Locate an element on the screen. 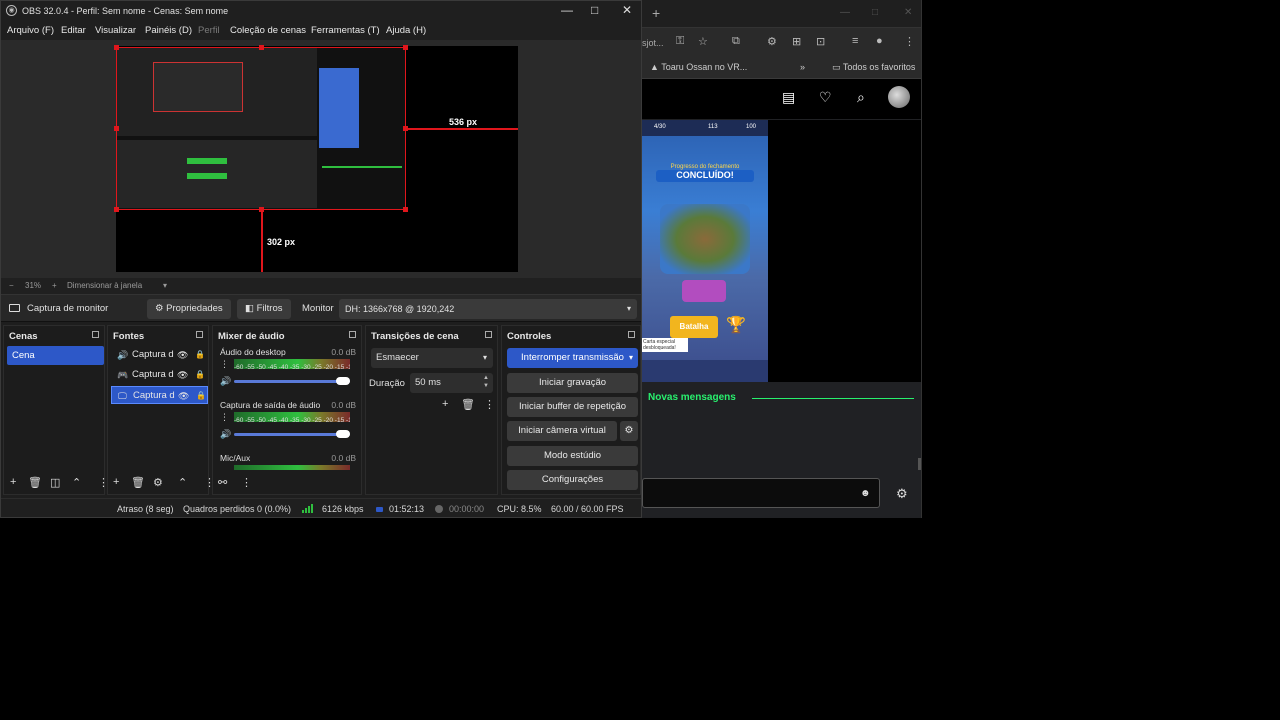 The width and height of the screenshot is (1280, 720). menu-ferramentas: Ferramentas (T) is located at coordinates (345, 30).